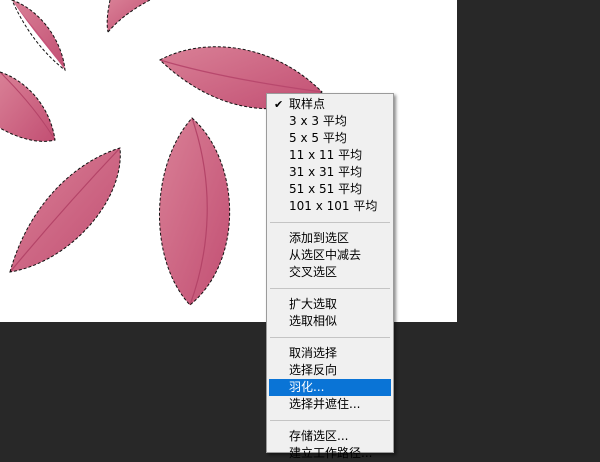 This screenshot has width=600, height=462. I want to click on petal-top-left, so click(38, 36).